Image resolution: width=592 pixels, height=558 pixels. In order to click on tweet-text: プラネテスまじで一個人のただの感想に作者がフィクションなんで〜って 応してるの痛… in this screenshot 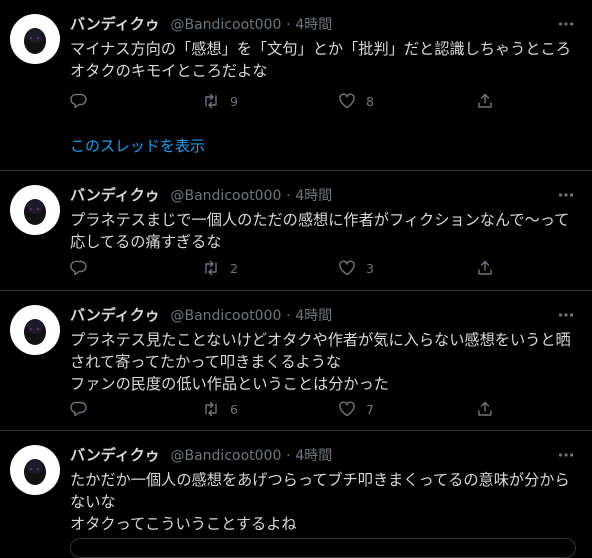, I will do `click(320, 231)`.